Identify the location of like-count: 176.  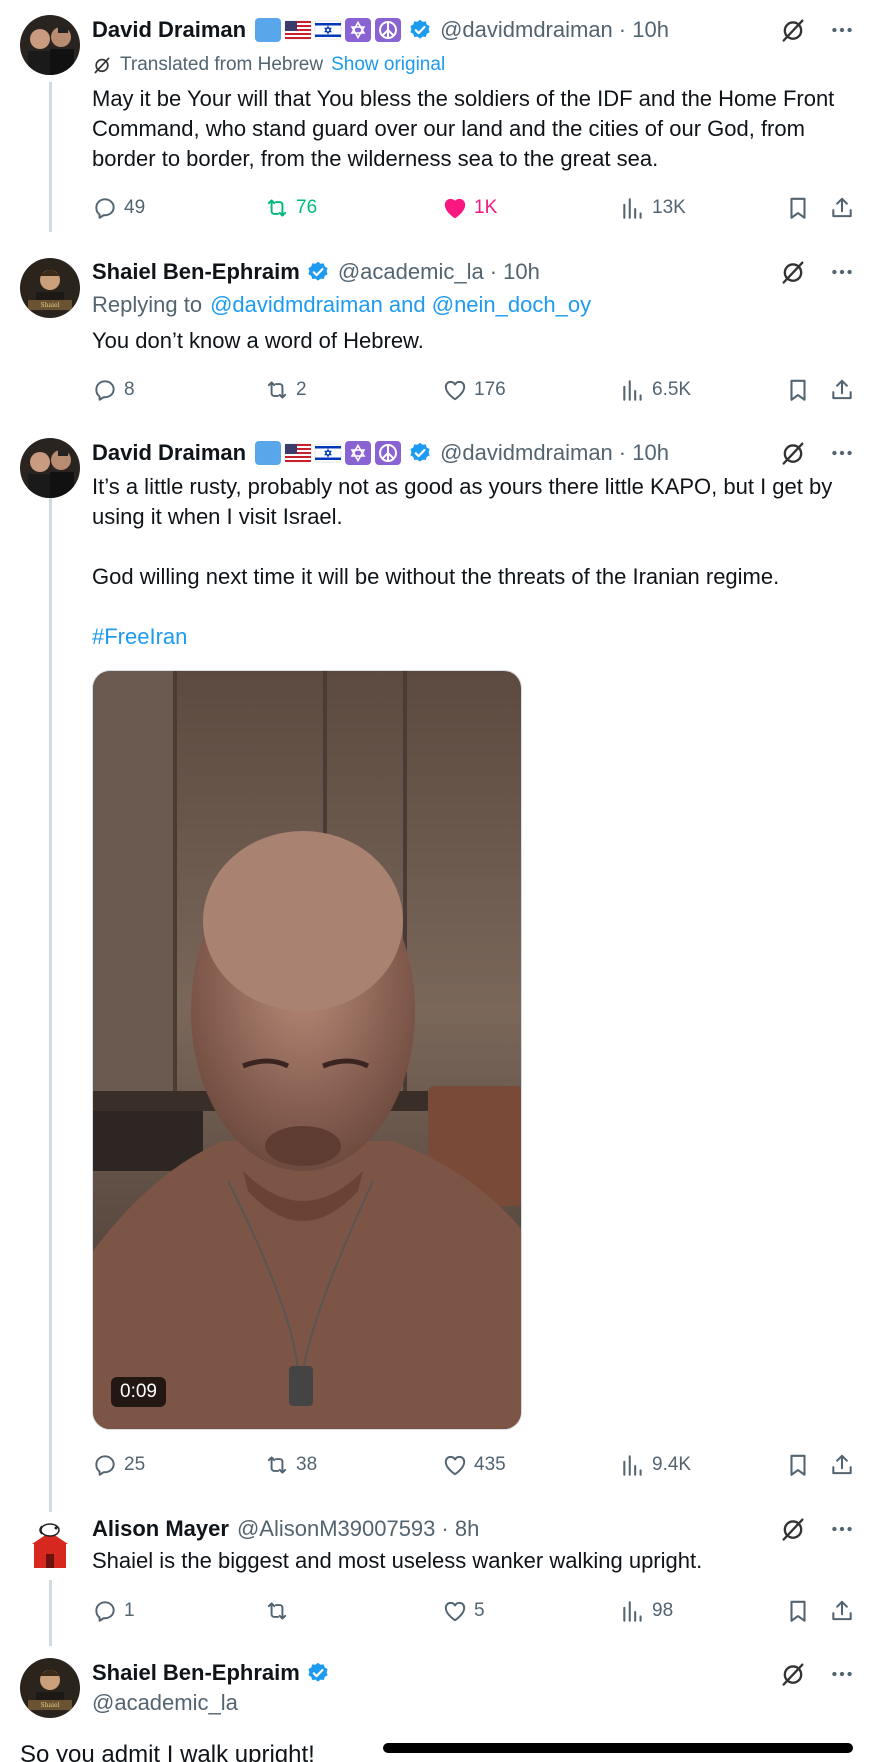
(490, 389).